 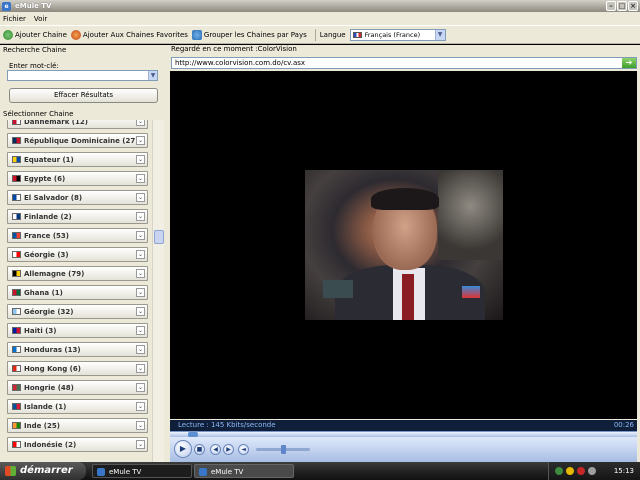 I want to click on channel-row-label: Inde (25), so click(x=42, y=425).